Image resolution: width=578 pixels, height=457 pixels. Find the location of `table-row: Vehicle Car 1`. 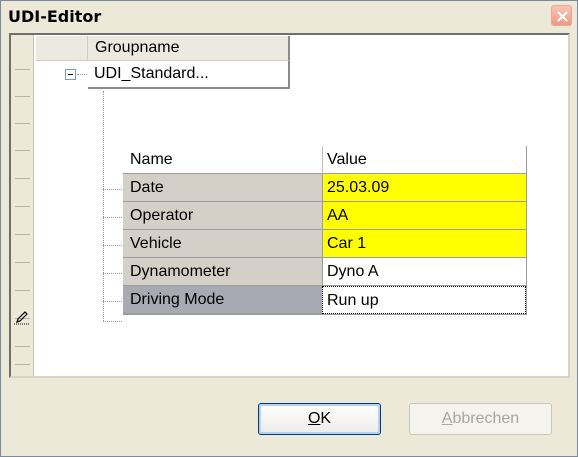

table-row: Vehicle Car 1 is located at coordinates (324, 244).